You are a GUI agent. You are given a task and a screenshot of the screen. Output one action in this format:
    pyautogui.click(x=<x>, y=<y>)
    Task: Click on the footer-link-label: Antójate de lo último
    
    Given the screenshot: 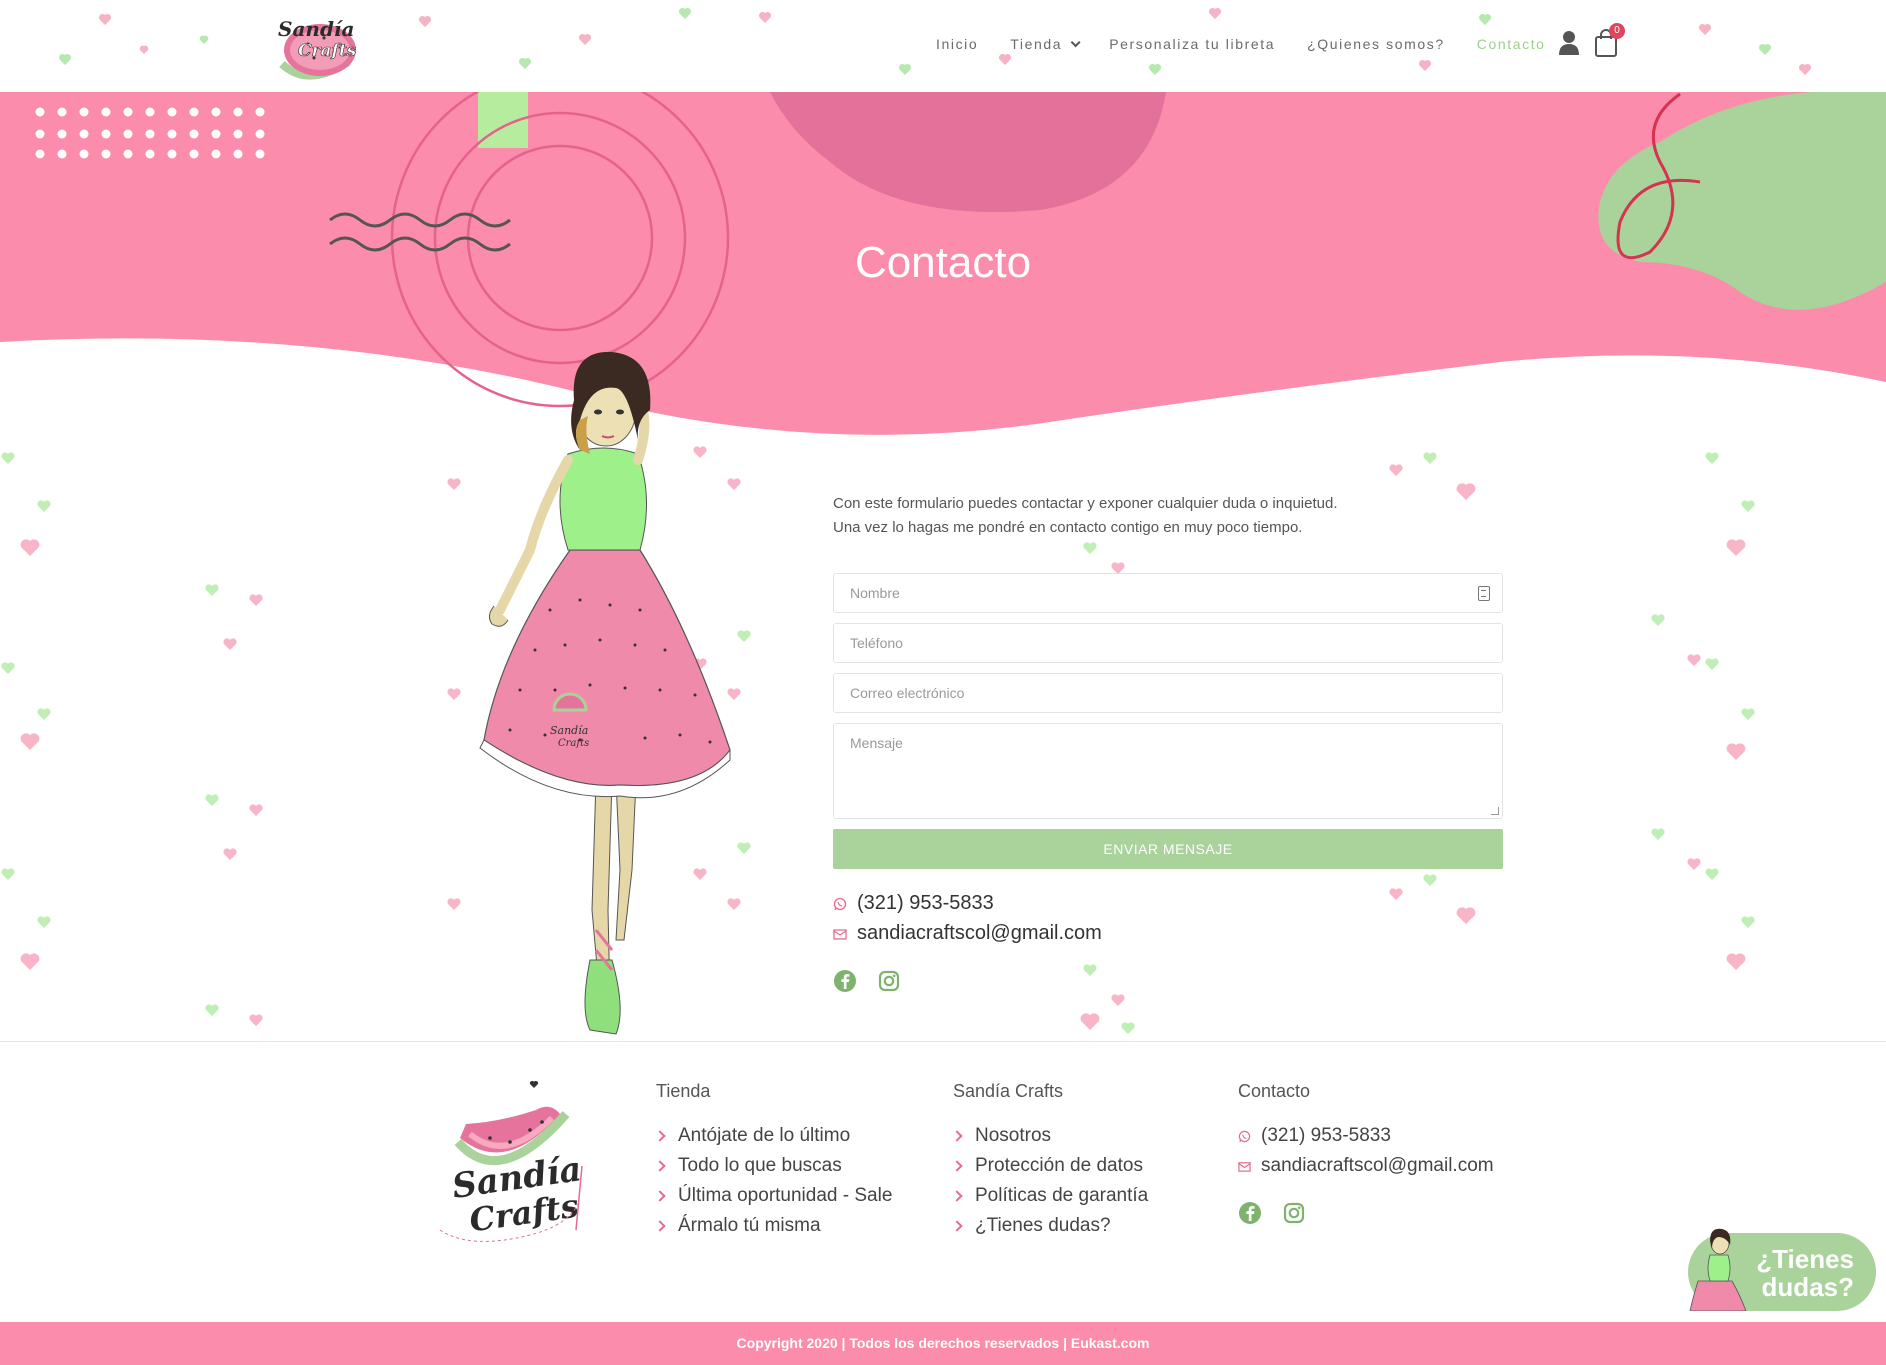 What is the action you would take?
    pyautogui.click(x=764, y=1135)
    